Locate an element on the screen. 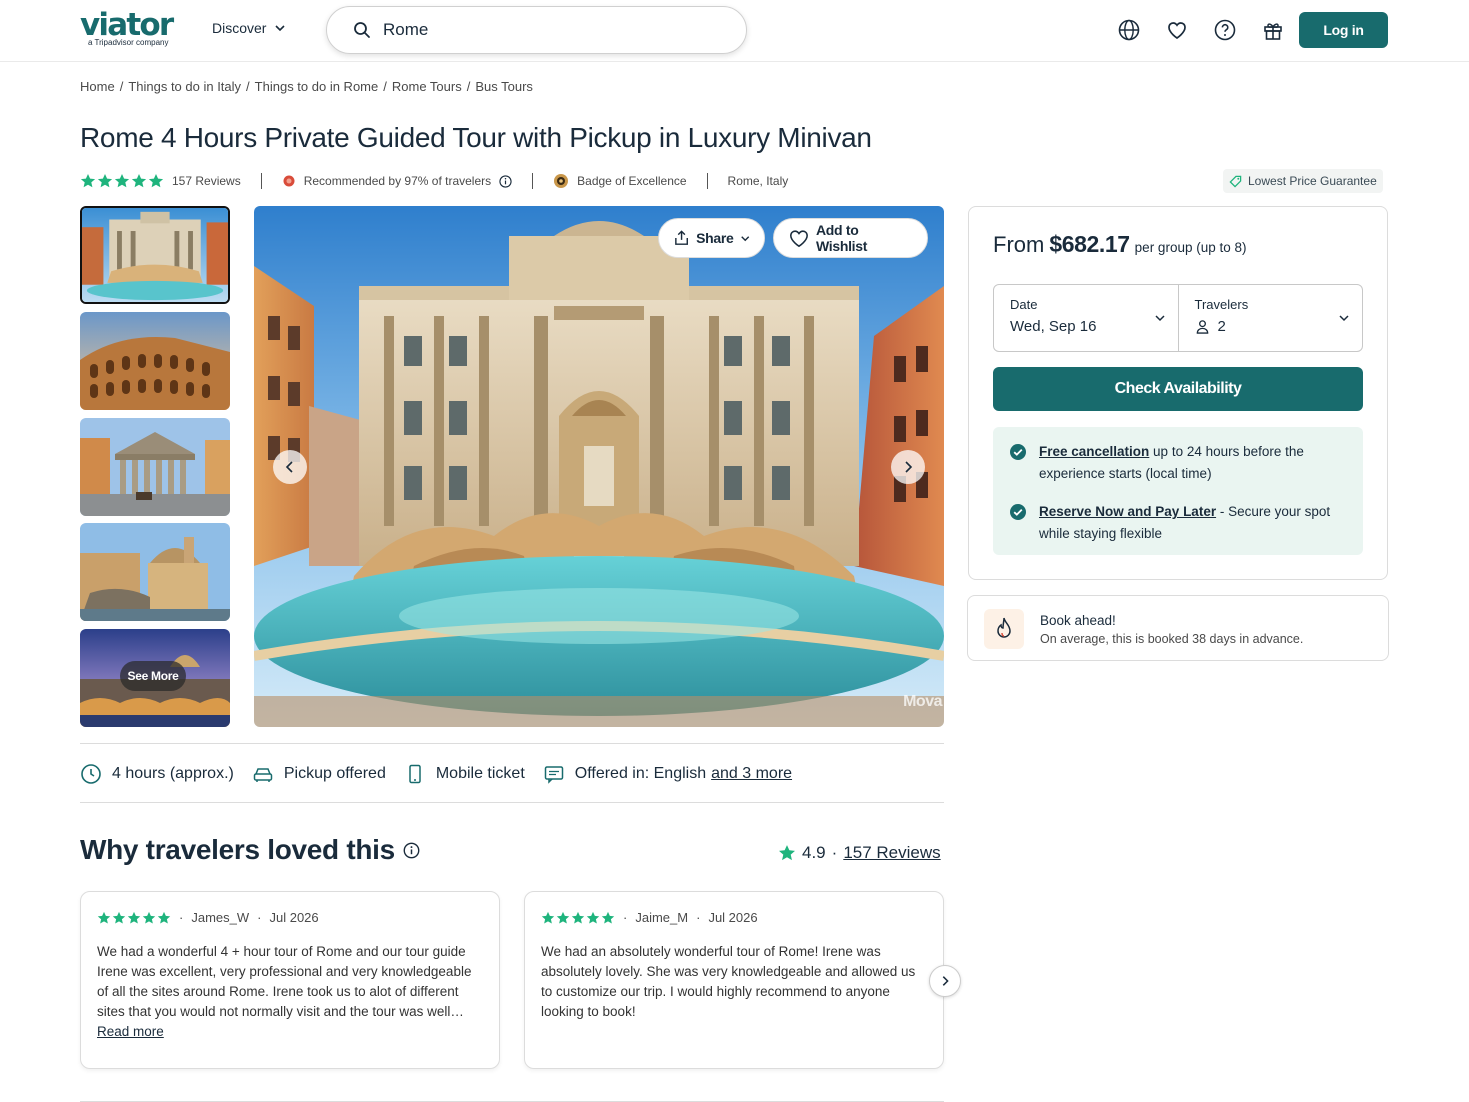 The width and height of the screenshot is (1469, 1102). reviews-next-button is located at coordinates (945, 981).